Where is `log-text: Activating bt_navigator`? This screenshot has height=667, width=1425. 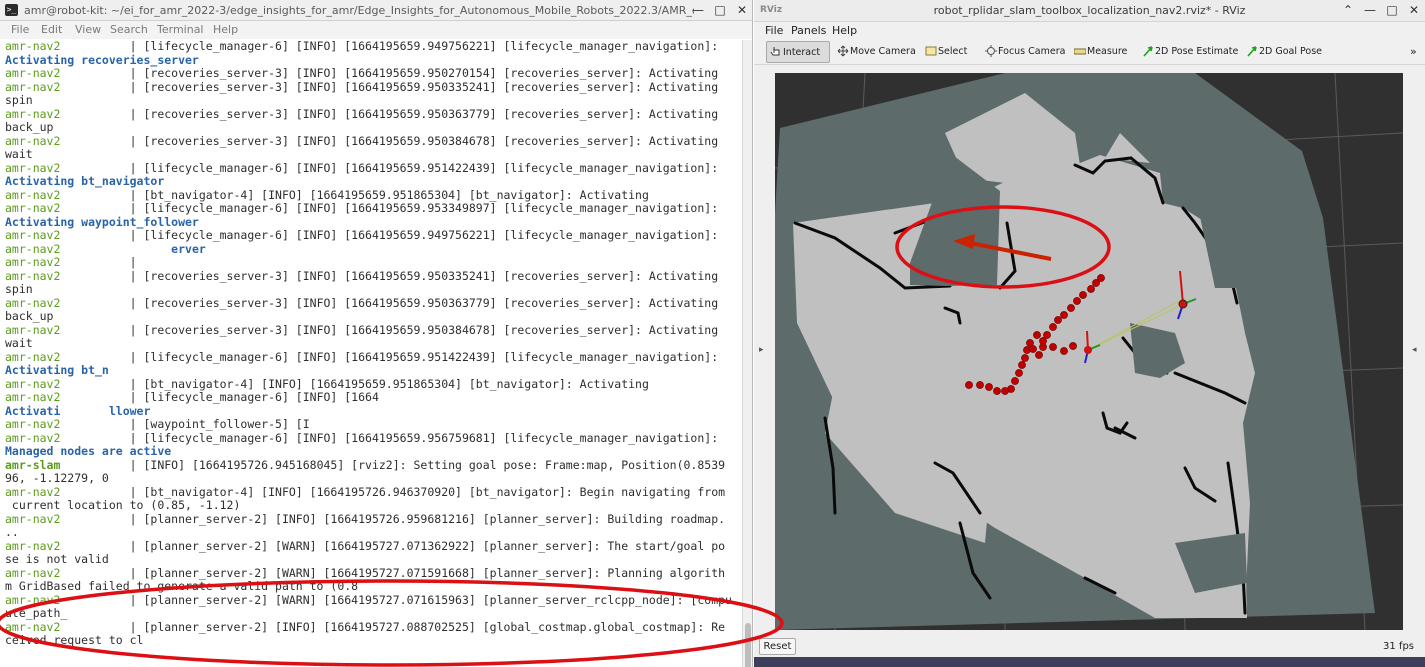
log-text: Activating bt_navigator is located at coordinates (85, 181).